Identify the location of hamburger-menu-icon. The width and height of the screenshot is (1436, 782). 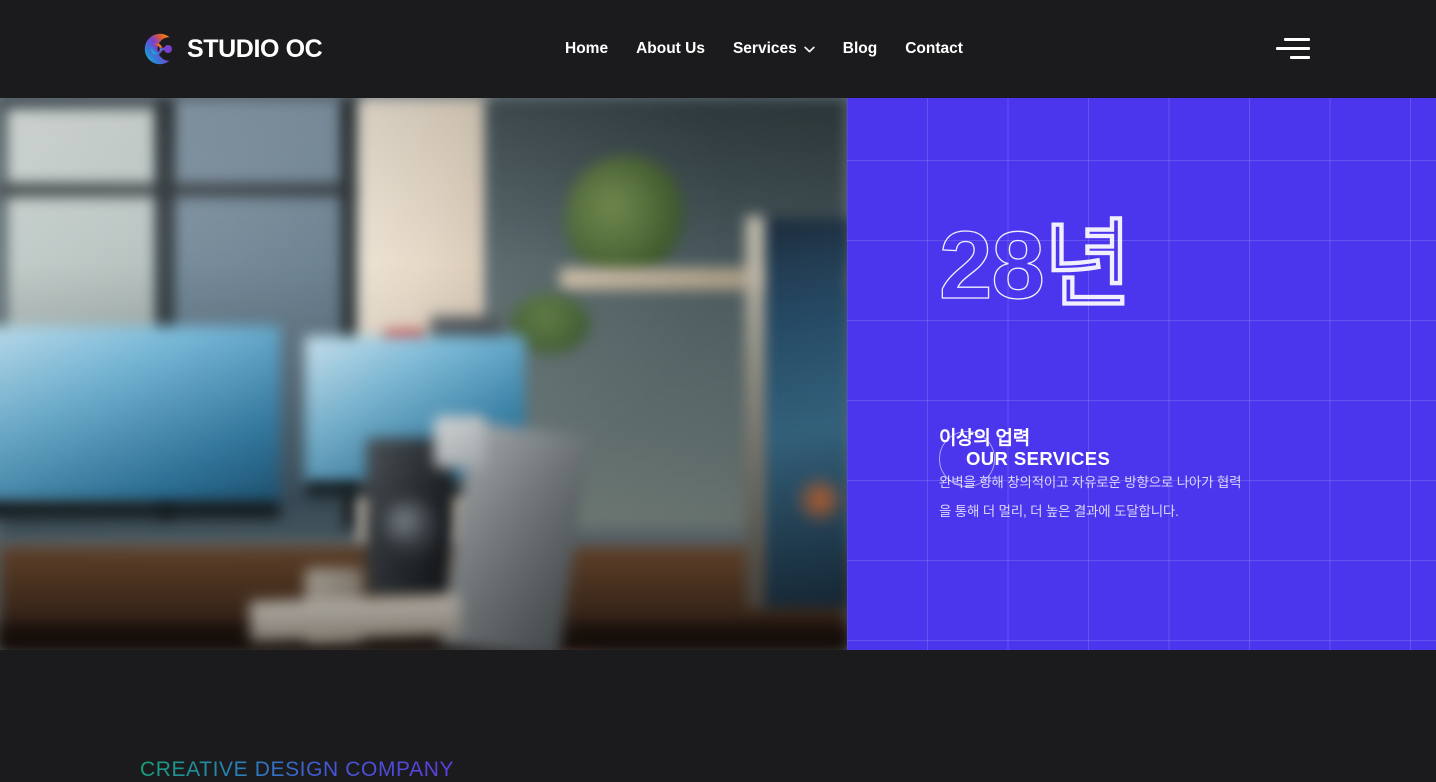
(1293, 49).